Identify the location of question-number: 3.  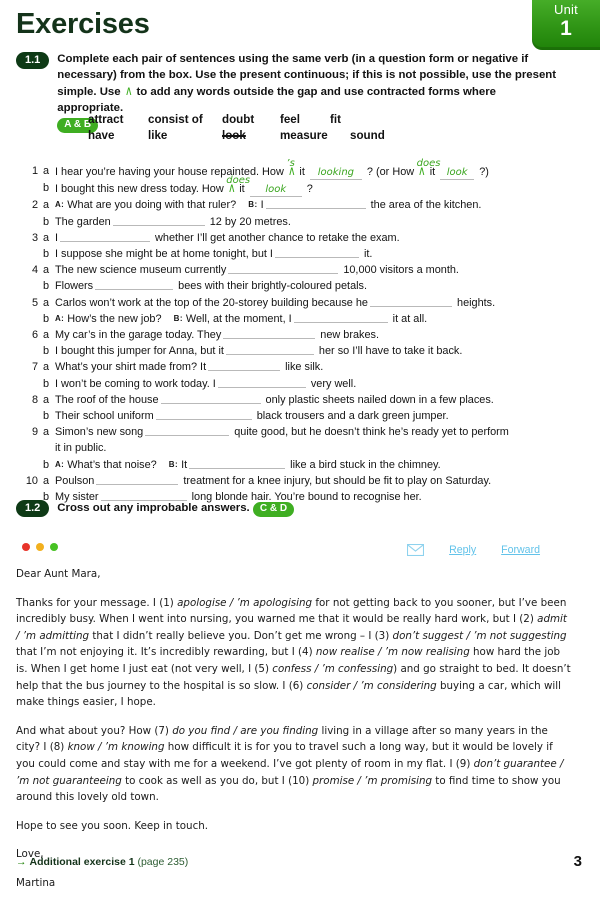
(34, 237).